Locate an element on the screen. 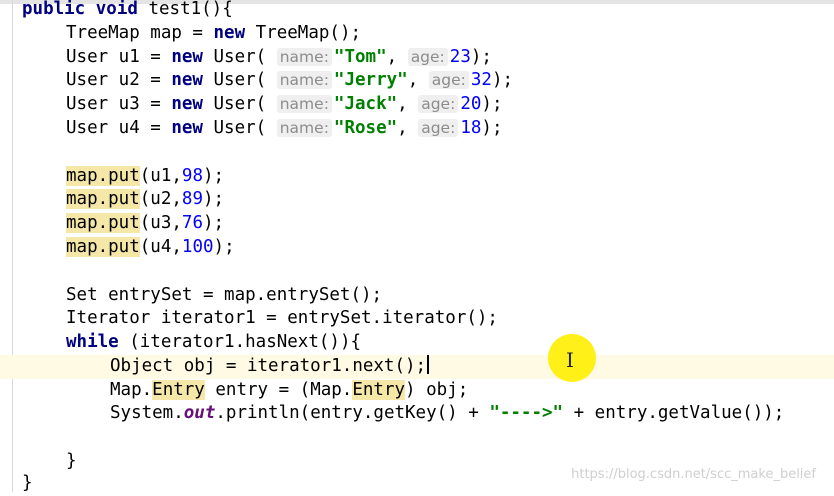 This screenshot has width=834, height=496. code-line: map.put(u4,100); is located at coordinates (417, 248).